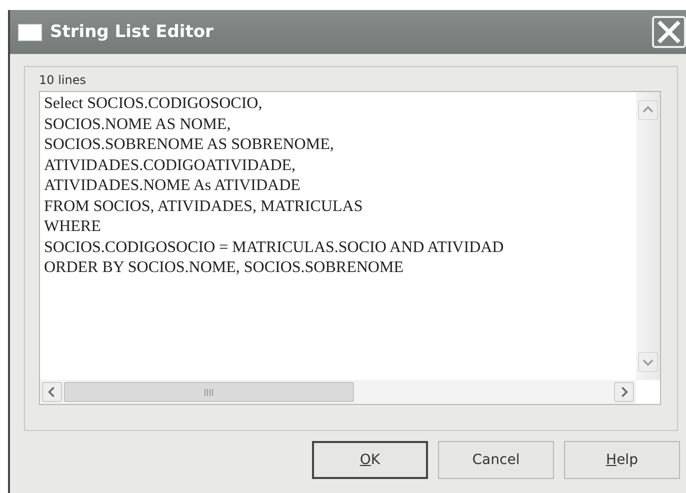 The width and height of the screenshot is (686, 493). Describe the element at coordinates (648, 236) in the screenshot. I see `vertical-scrollbar` at that location.